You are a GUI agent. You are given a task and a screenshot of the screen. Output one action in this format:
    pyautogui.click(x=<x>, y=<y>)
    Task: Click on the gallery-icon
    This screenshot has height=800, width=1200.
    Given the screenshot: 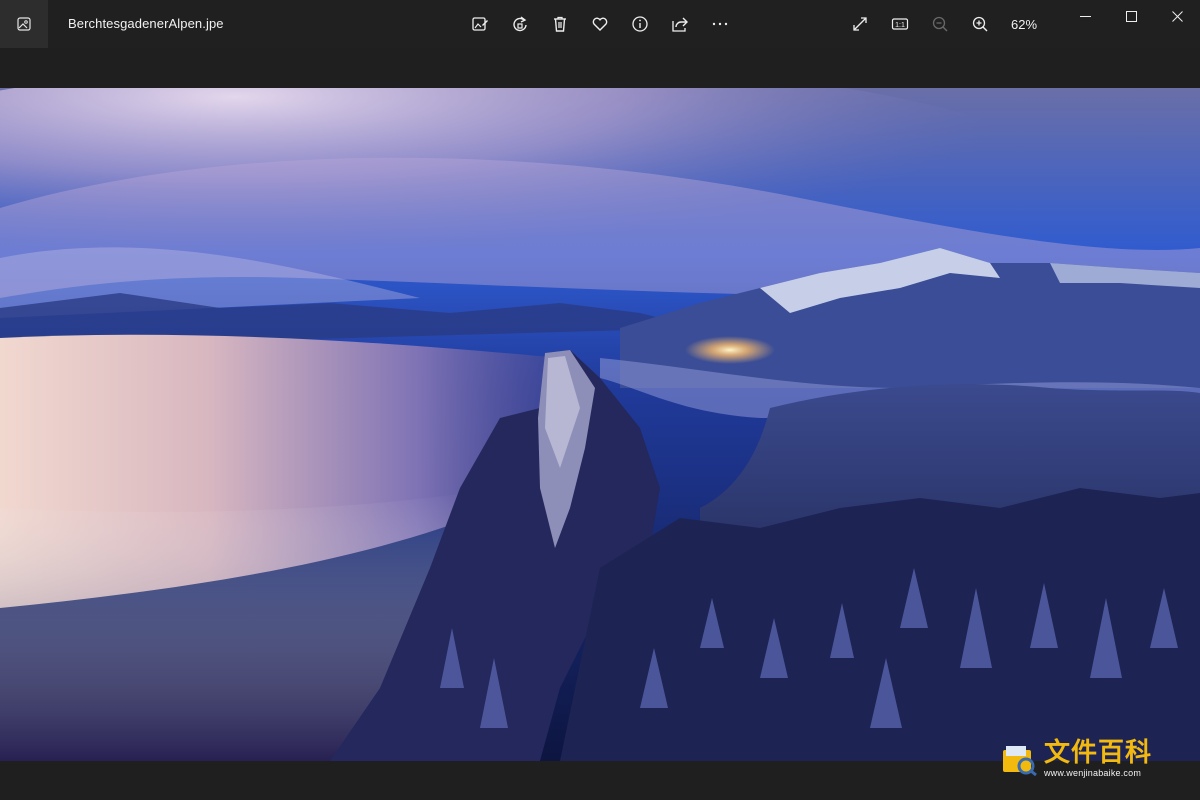 What is the action you would take?
    pyautogui.click(x=24, y=24)
    